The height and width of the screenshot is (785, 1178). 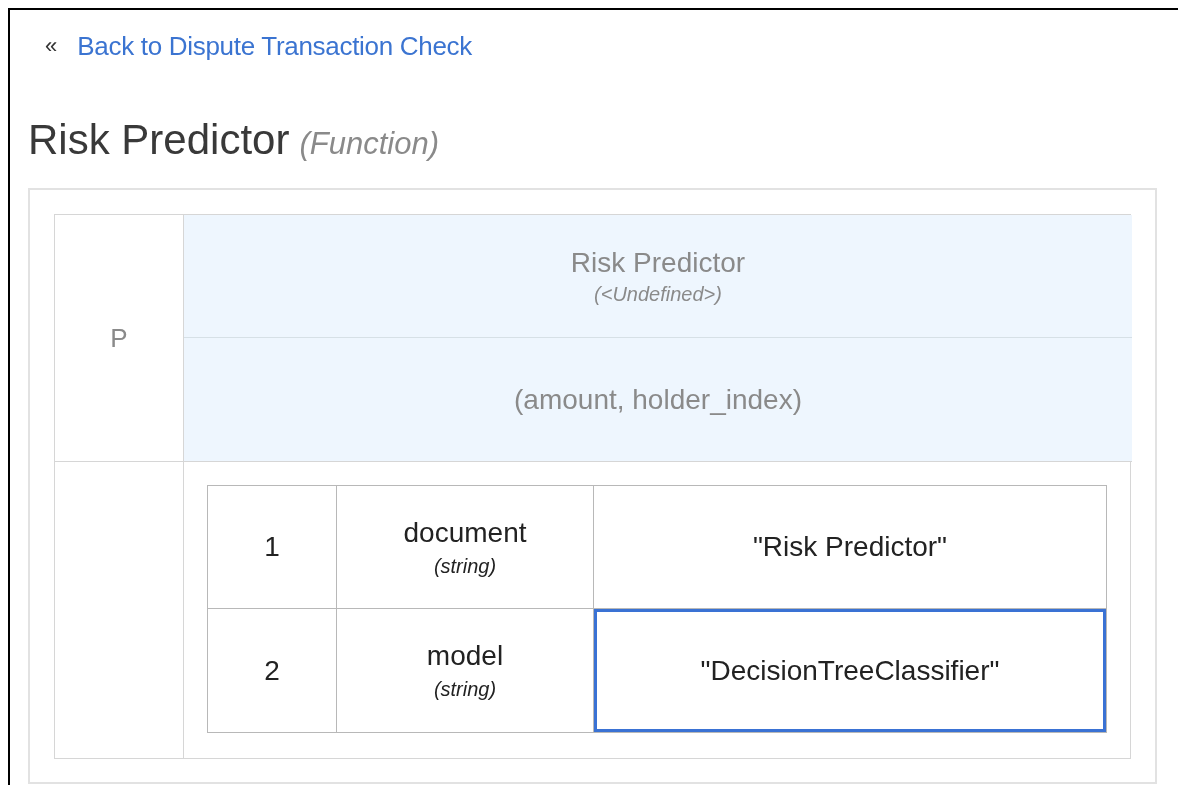 What do you see at coordinates (369, 144) in the screenshot?
I see `title-kind: (Function)` at bounding box center [369, 144].